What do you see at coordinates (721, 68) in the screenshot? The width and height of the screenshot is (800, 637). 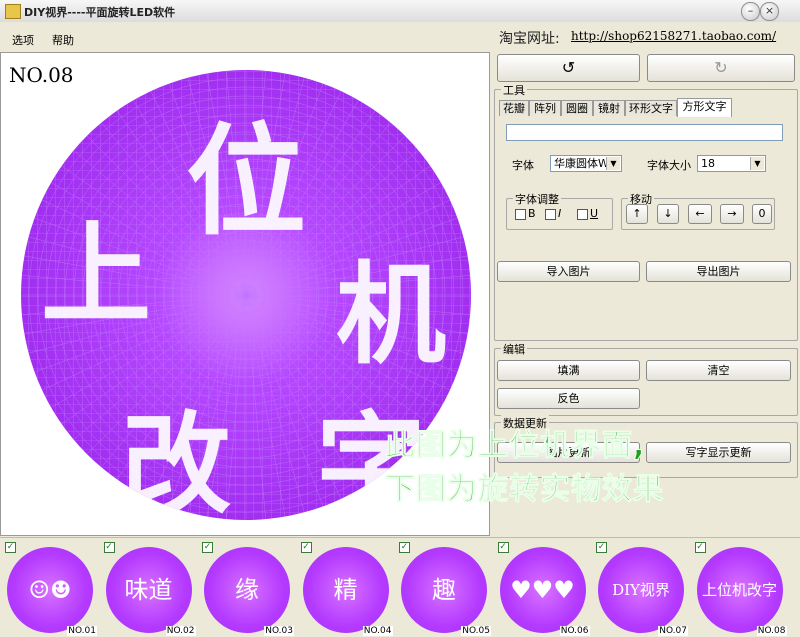 I see `rotate-right-button: ↻` at bounding box center [721, 68].